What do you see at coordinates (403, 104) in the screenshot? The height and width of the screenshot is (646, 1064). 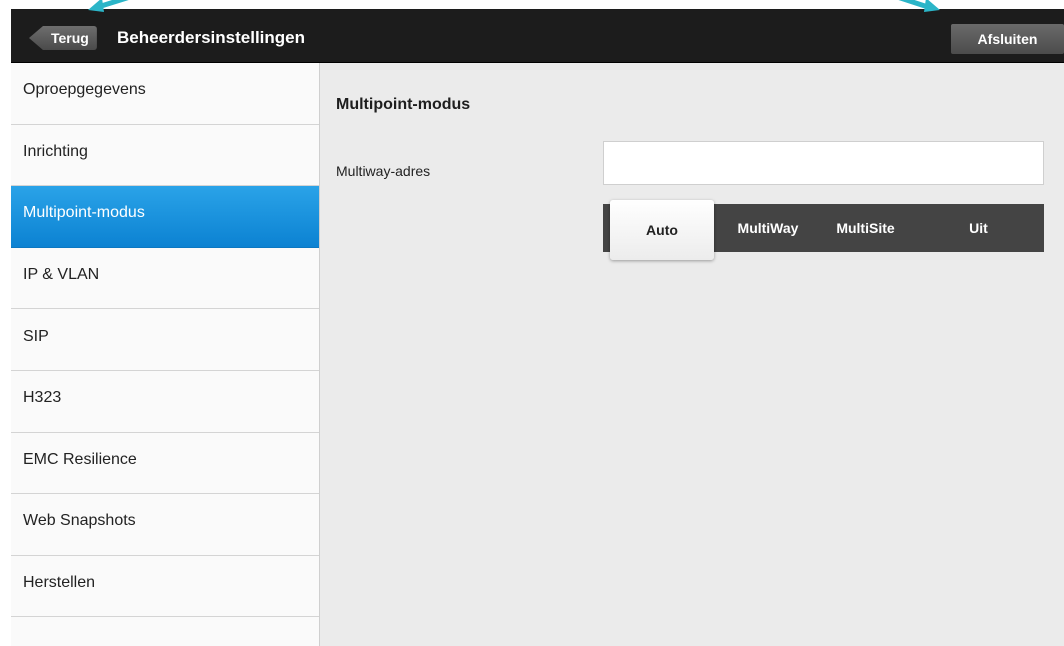 I see `section-title: Multipoint-modus` at bounding box center [403, 104].